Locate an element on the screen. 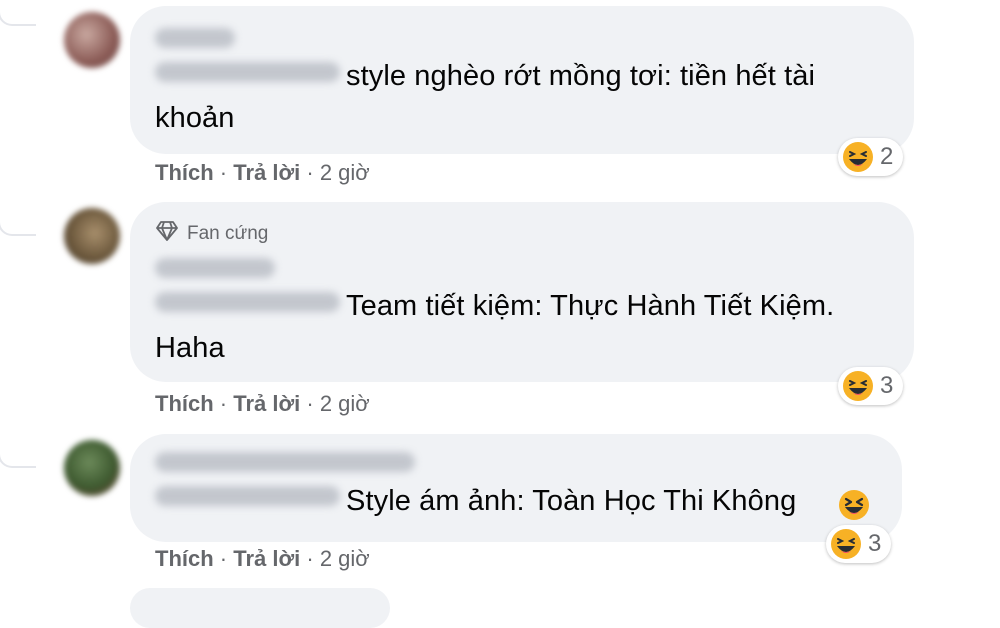 Image resolution: width=1000 pixels, height=628 pixels. comment-text: Haha is located at coordinates (190, 348).